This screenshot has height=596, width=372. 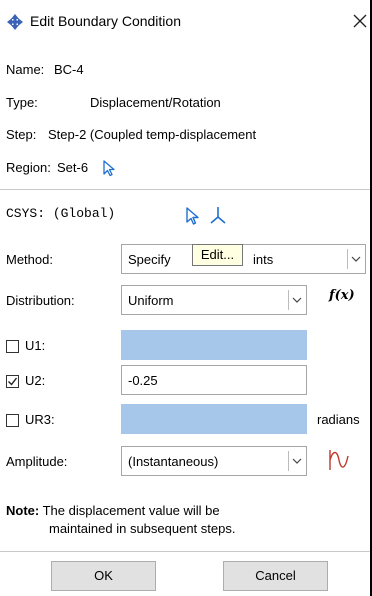 I want to click on region-label: Region:, so click(x=28, y=167).